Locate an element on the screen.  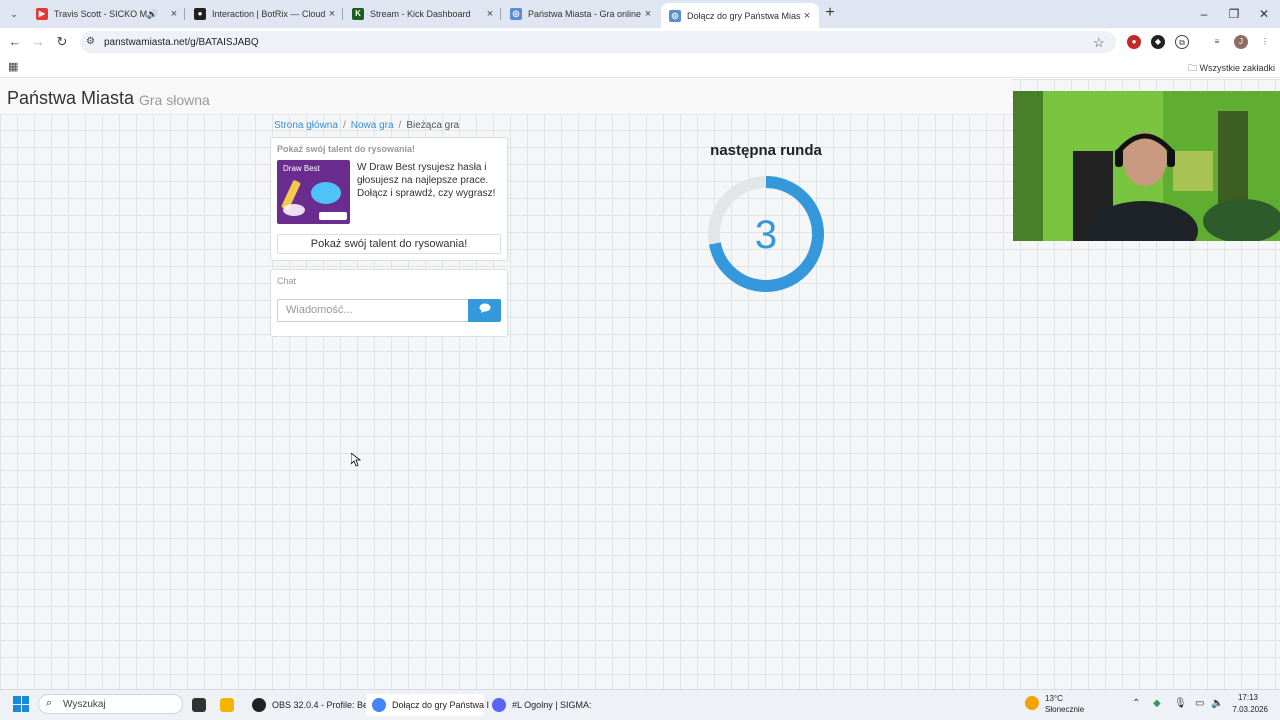
countdown-number: 3 is located at coordinates (766, 235).